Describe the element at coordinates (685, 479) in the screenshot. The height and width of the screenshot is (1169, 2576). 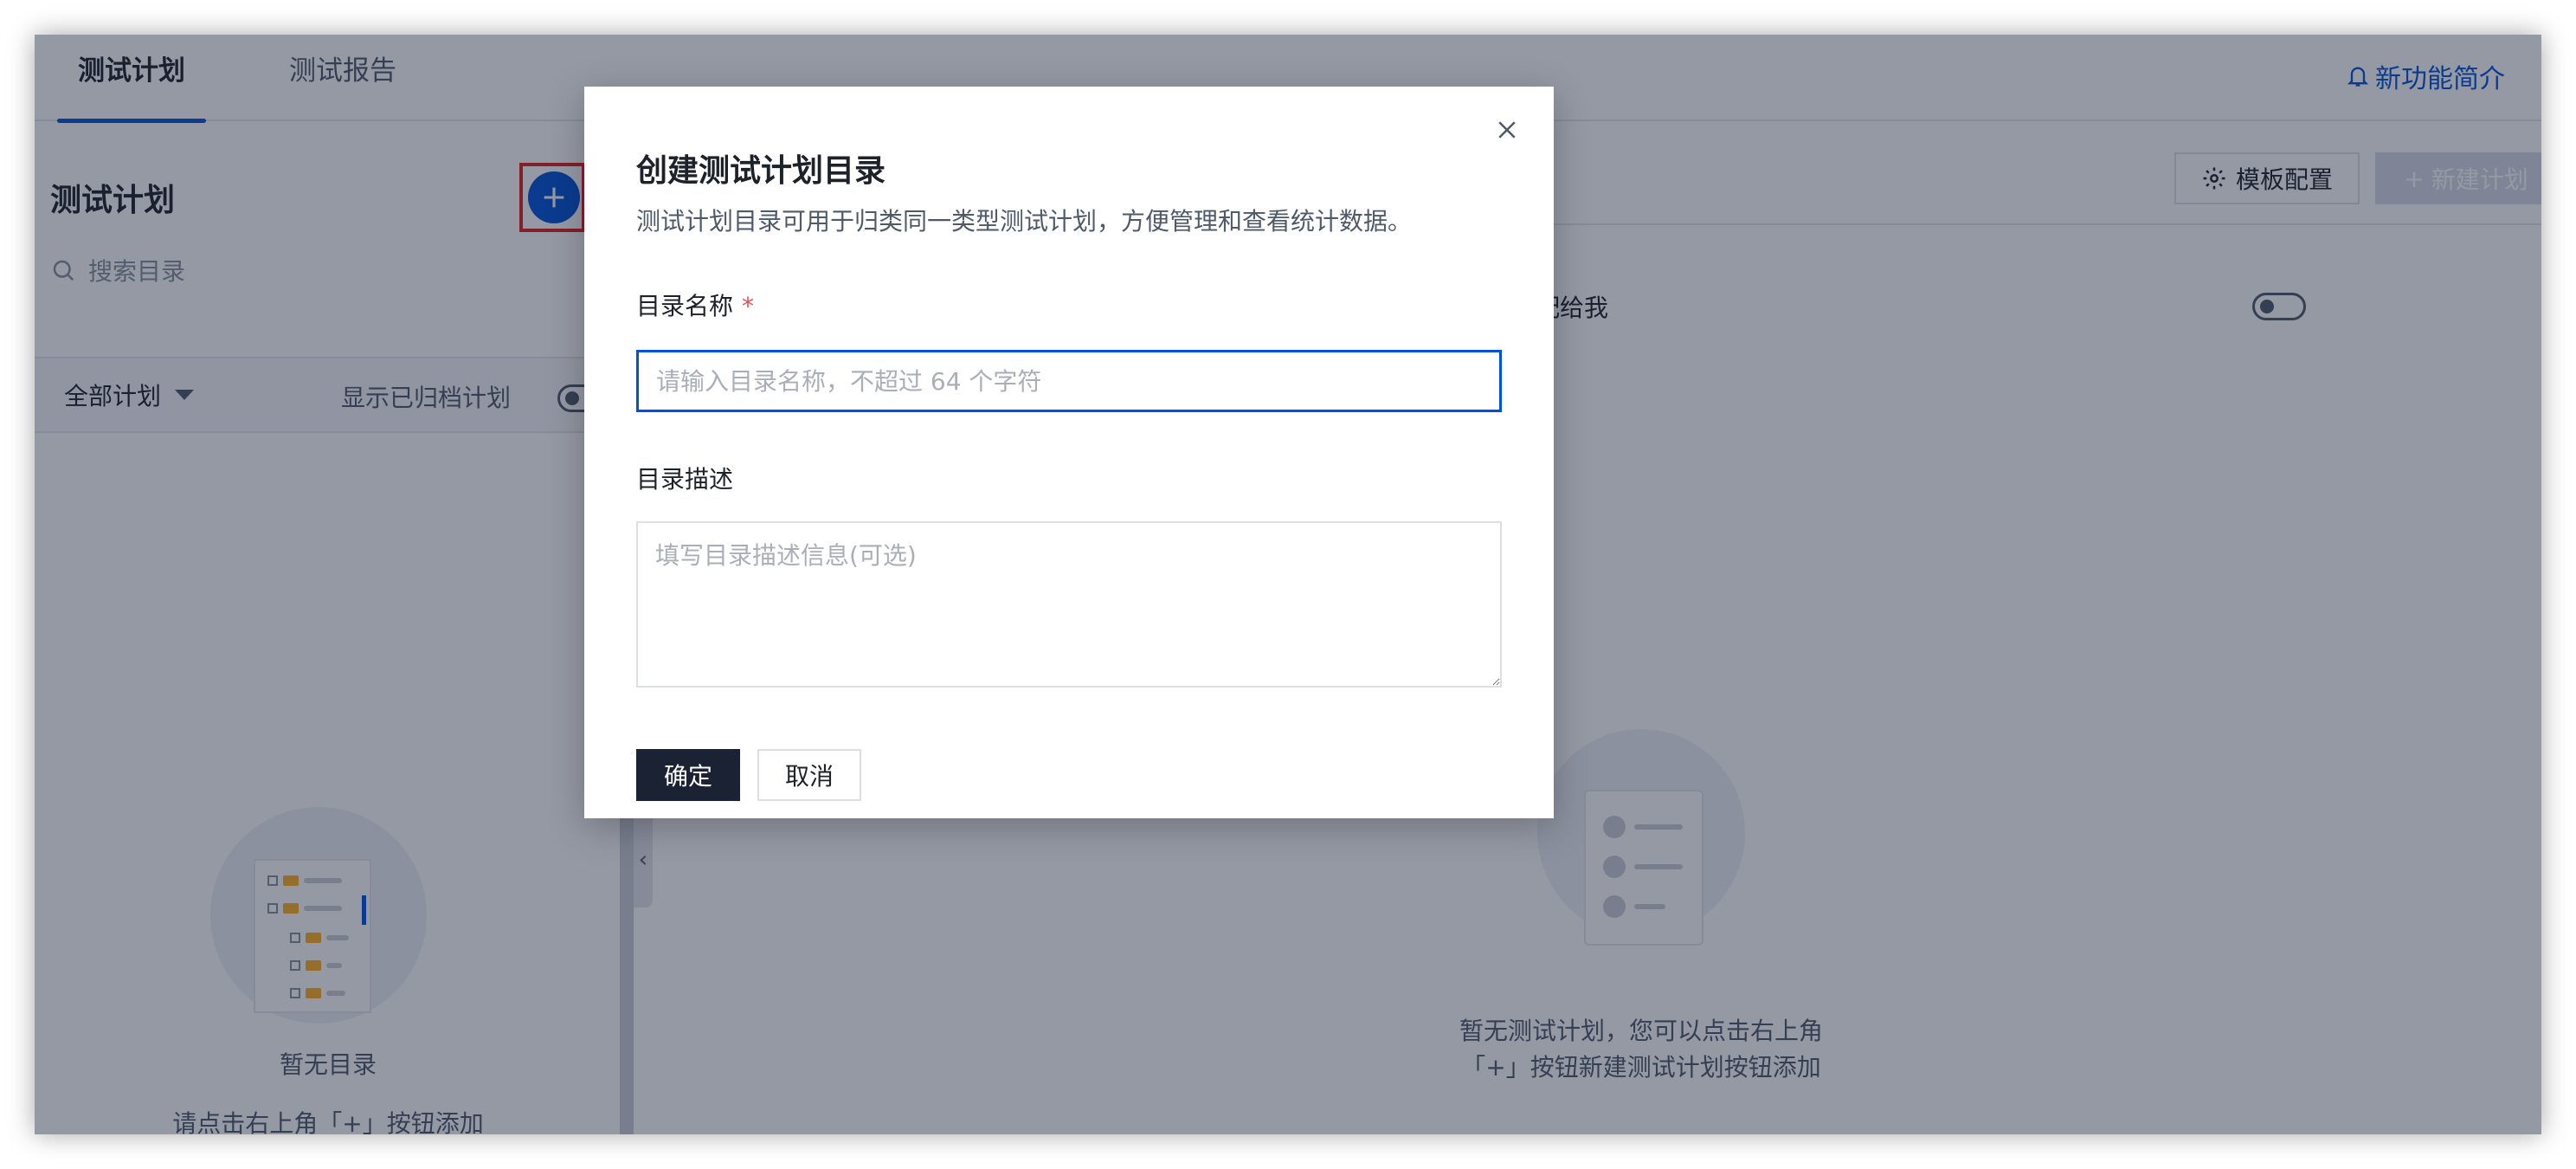
I see `desc-field-label: 目录描述` at that location.